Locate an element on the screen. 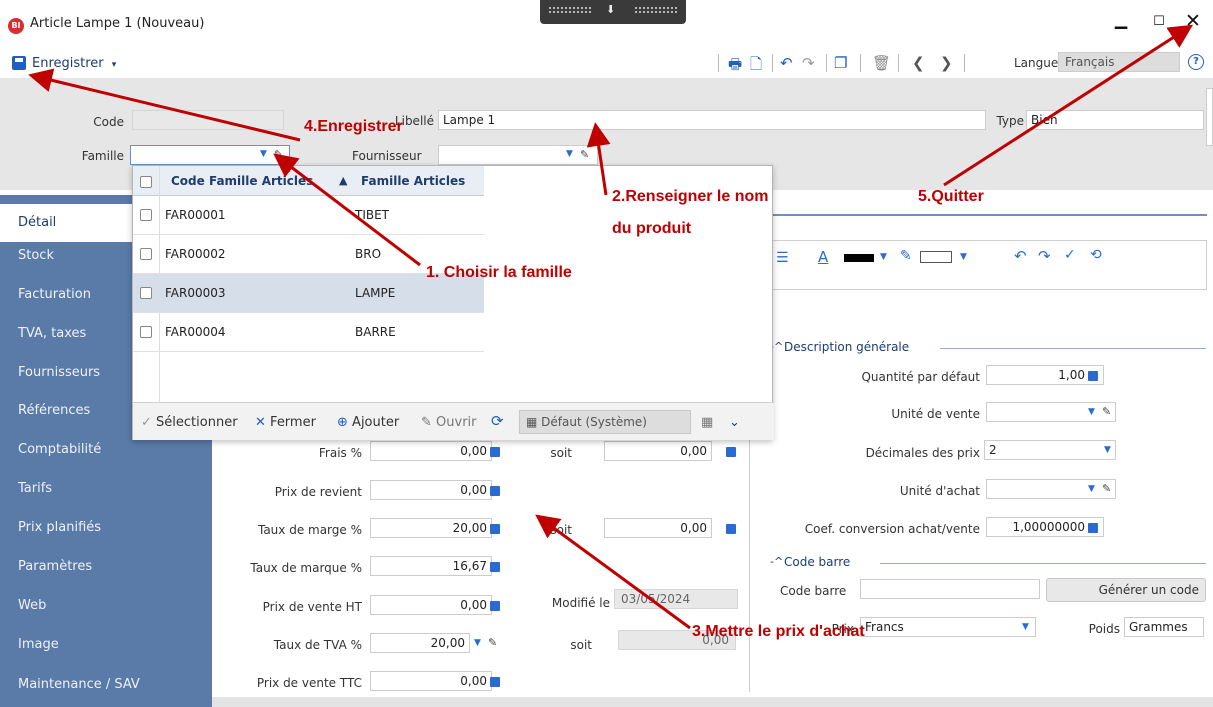 This screenshot has width=1213, height=707. copy-icon: ❐ is located at coordinates (840, 63).